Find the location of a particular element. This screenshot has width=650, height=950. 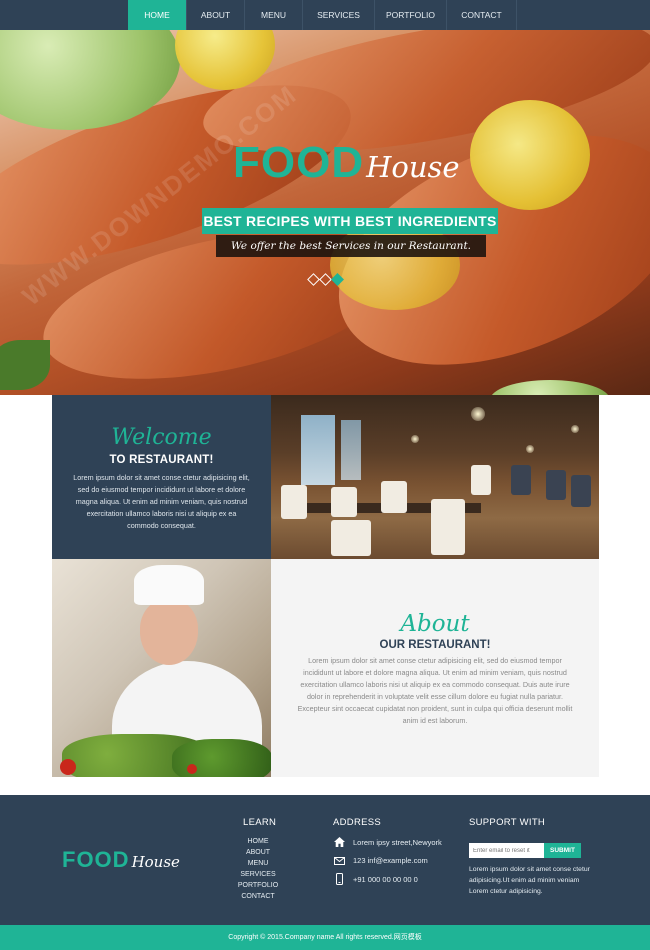

email-reset-input is located at coordinates (506, 850).